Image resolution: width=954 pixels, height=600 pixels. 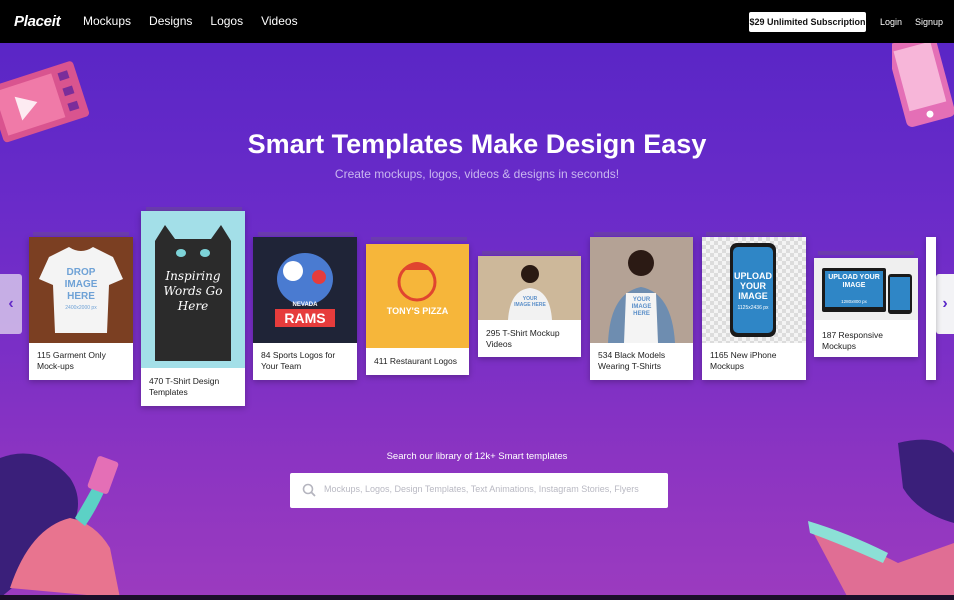 I want to click on card-thumb-size: 2400x2000 px, so click(x=81, y=308).